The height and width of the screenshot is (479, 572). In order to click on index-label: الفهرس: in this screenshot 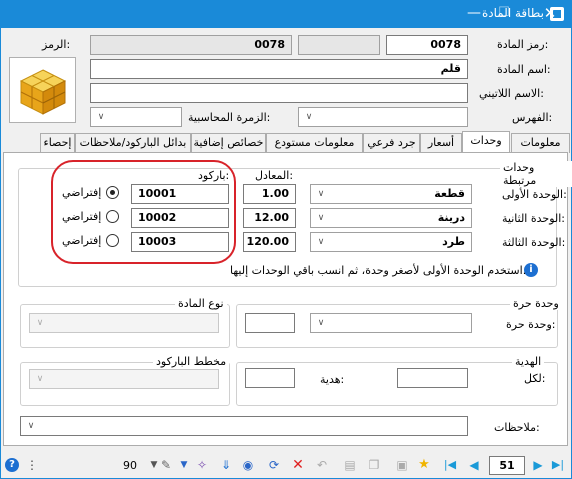, I will do `click(532, 117)`.